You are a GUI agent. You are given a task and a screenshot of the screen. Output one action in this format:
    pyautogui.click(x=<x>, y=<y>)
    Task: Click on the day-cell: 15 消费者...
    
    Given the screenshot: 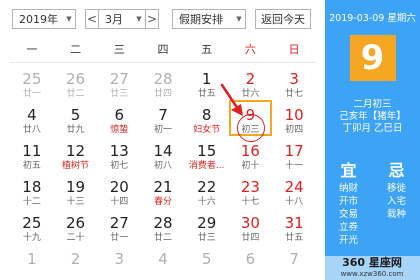 What is the action you would take?
    pyautogui.click(x=207, y=154)
    